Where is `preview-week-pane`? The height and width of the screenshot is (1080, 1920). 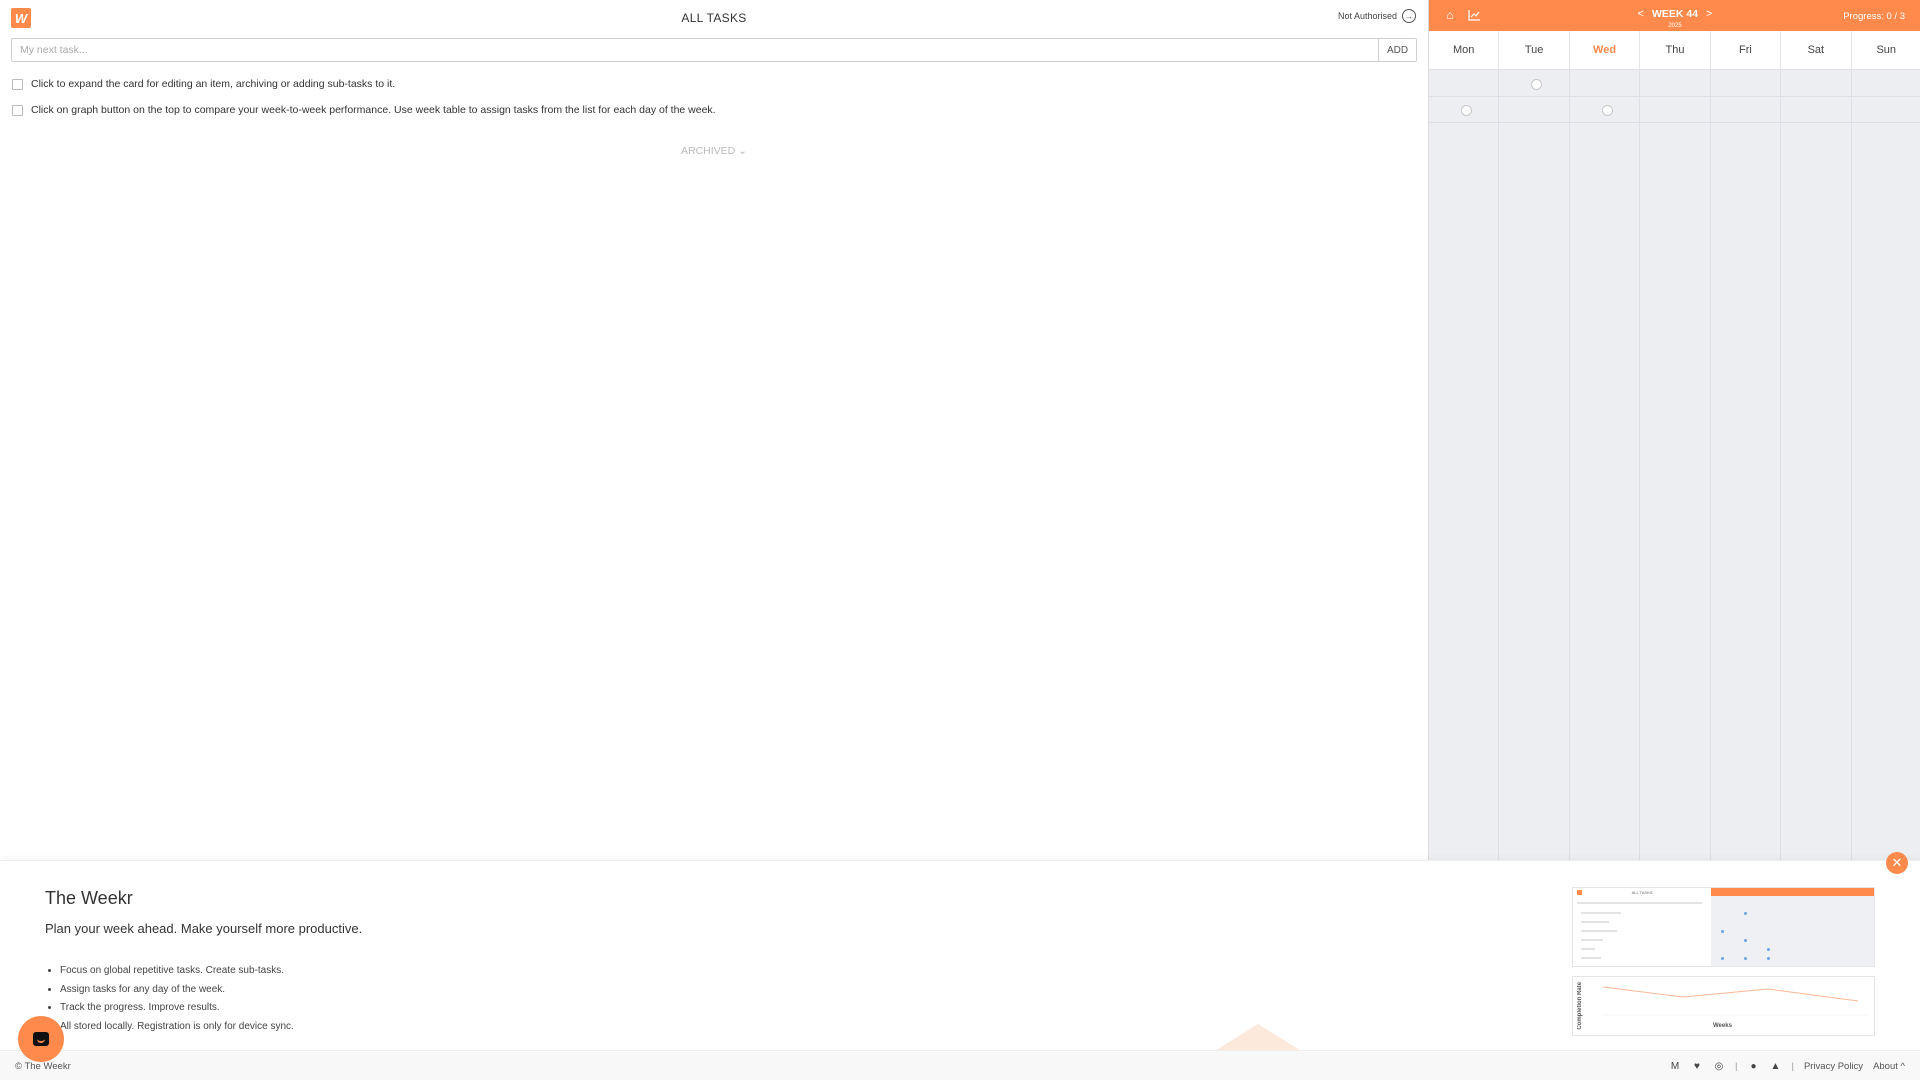 preview-week-pane is located at coordinates (1792, 927).